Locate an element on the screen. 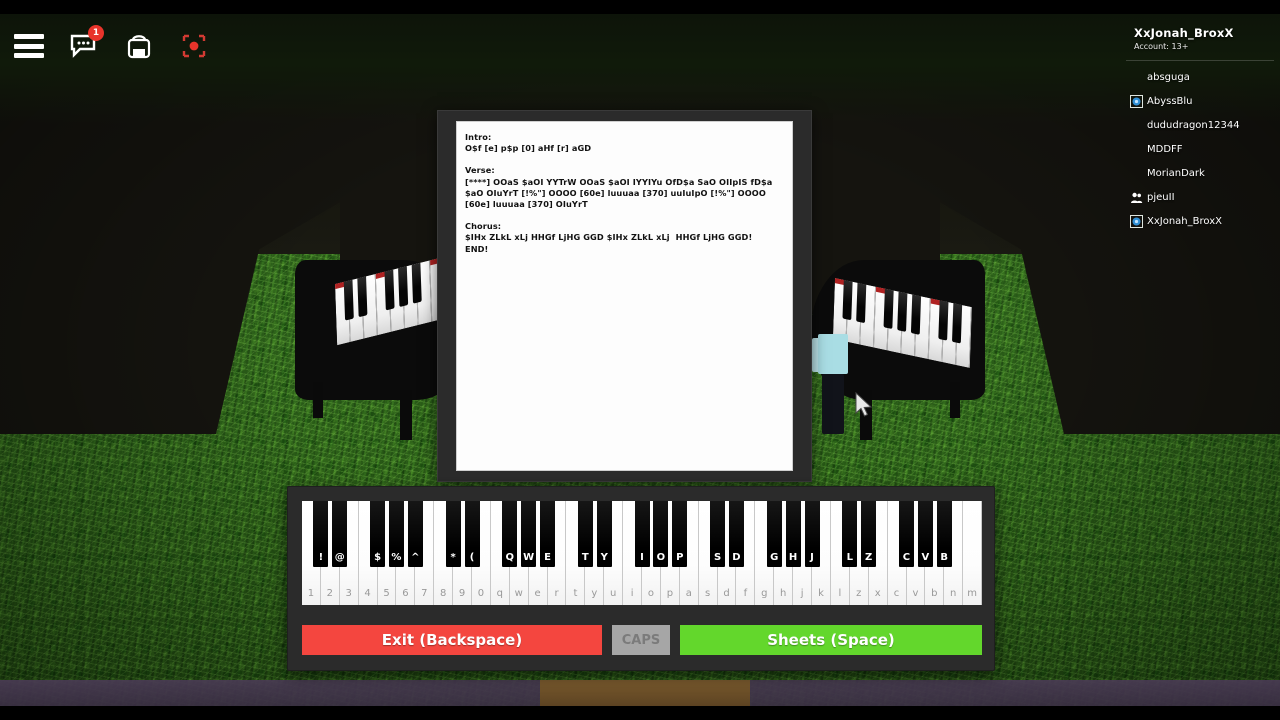 The width and height of the screenshot is (1280, 720). piano-key-black: Q is located at coordinates (510, 534).